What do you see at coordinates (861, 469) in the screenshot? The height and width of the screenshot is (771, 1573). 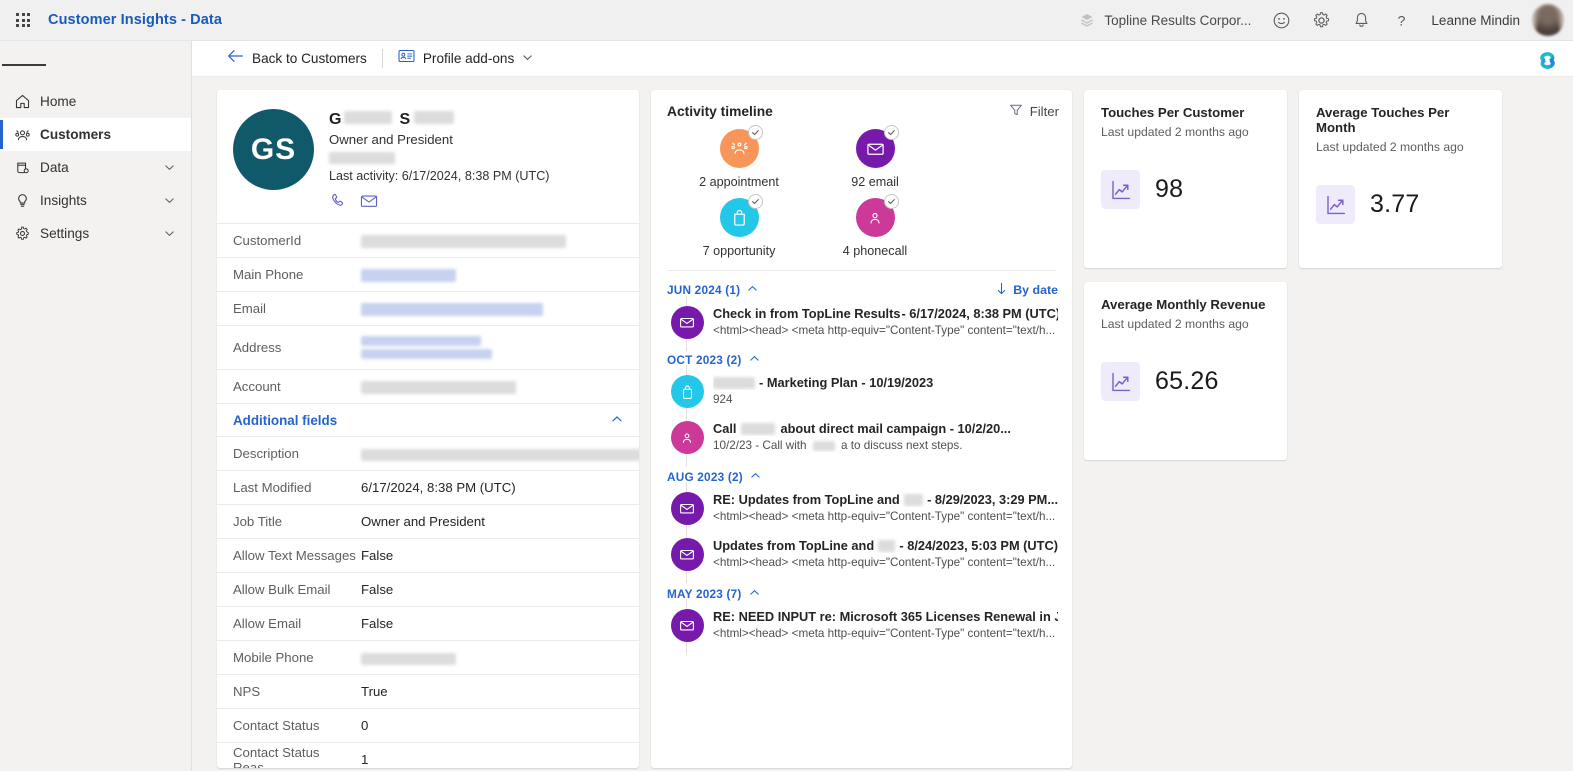 I see `timeline-group-header-row: AUG 2023 (2)` at bounding box center [861, 469].